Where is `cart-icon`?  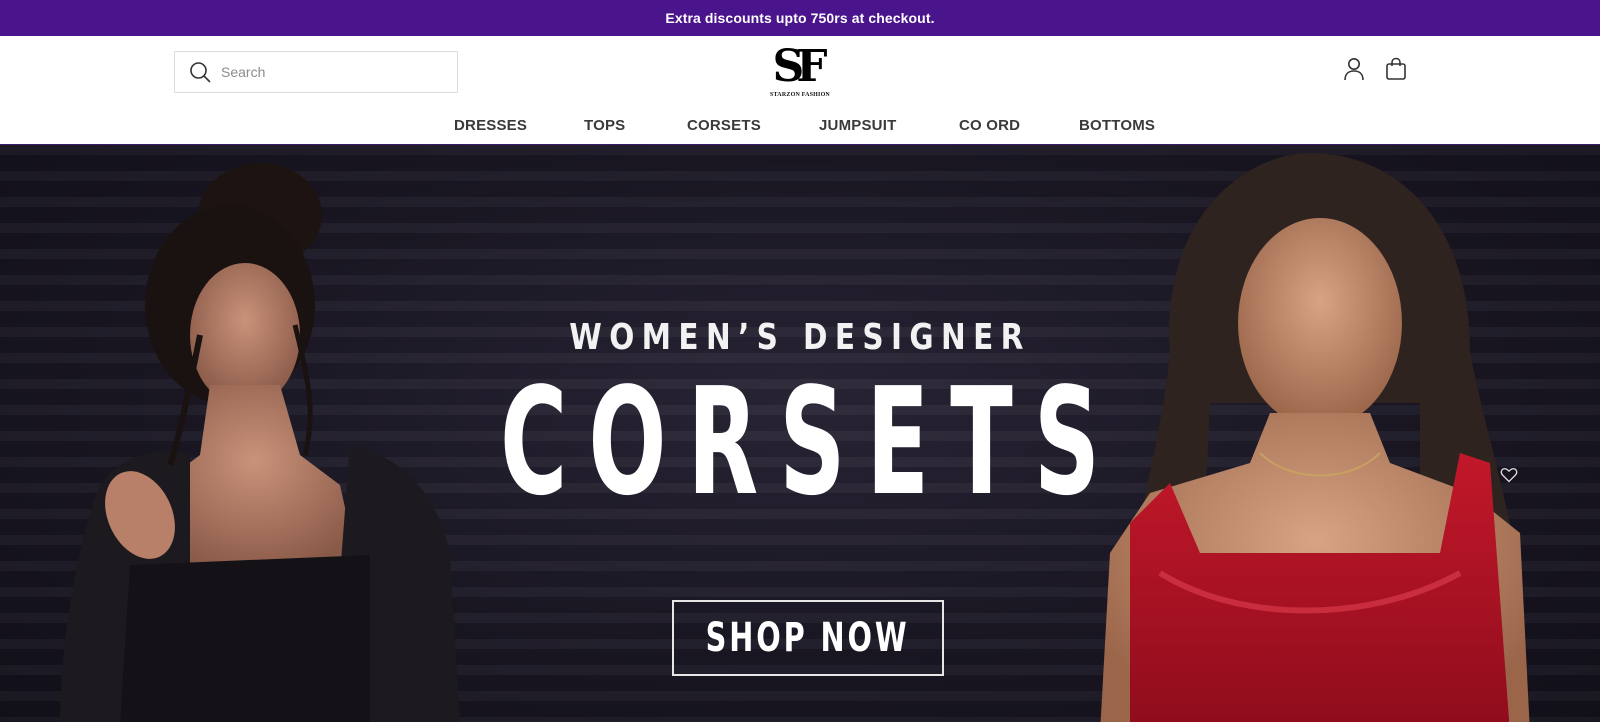
cart-icon is located at coordinates (1396, 68).